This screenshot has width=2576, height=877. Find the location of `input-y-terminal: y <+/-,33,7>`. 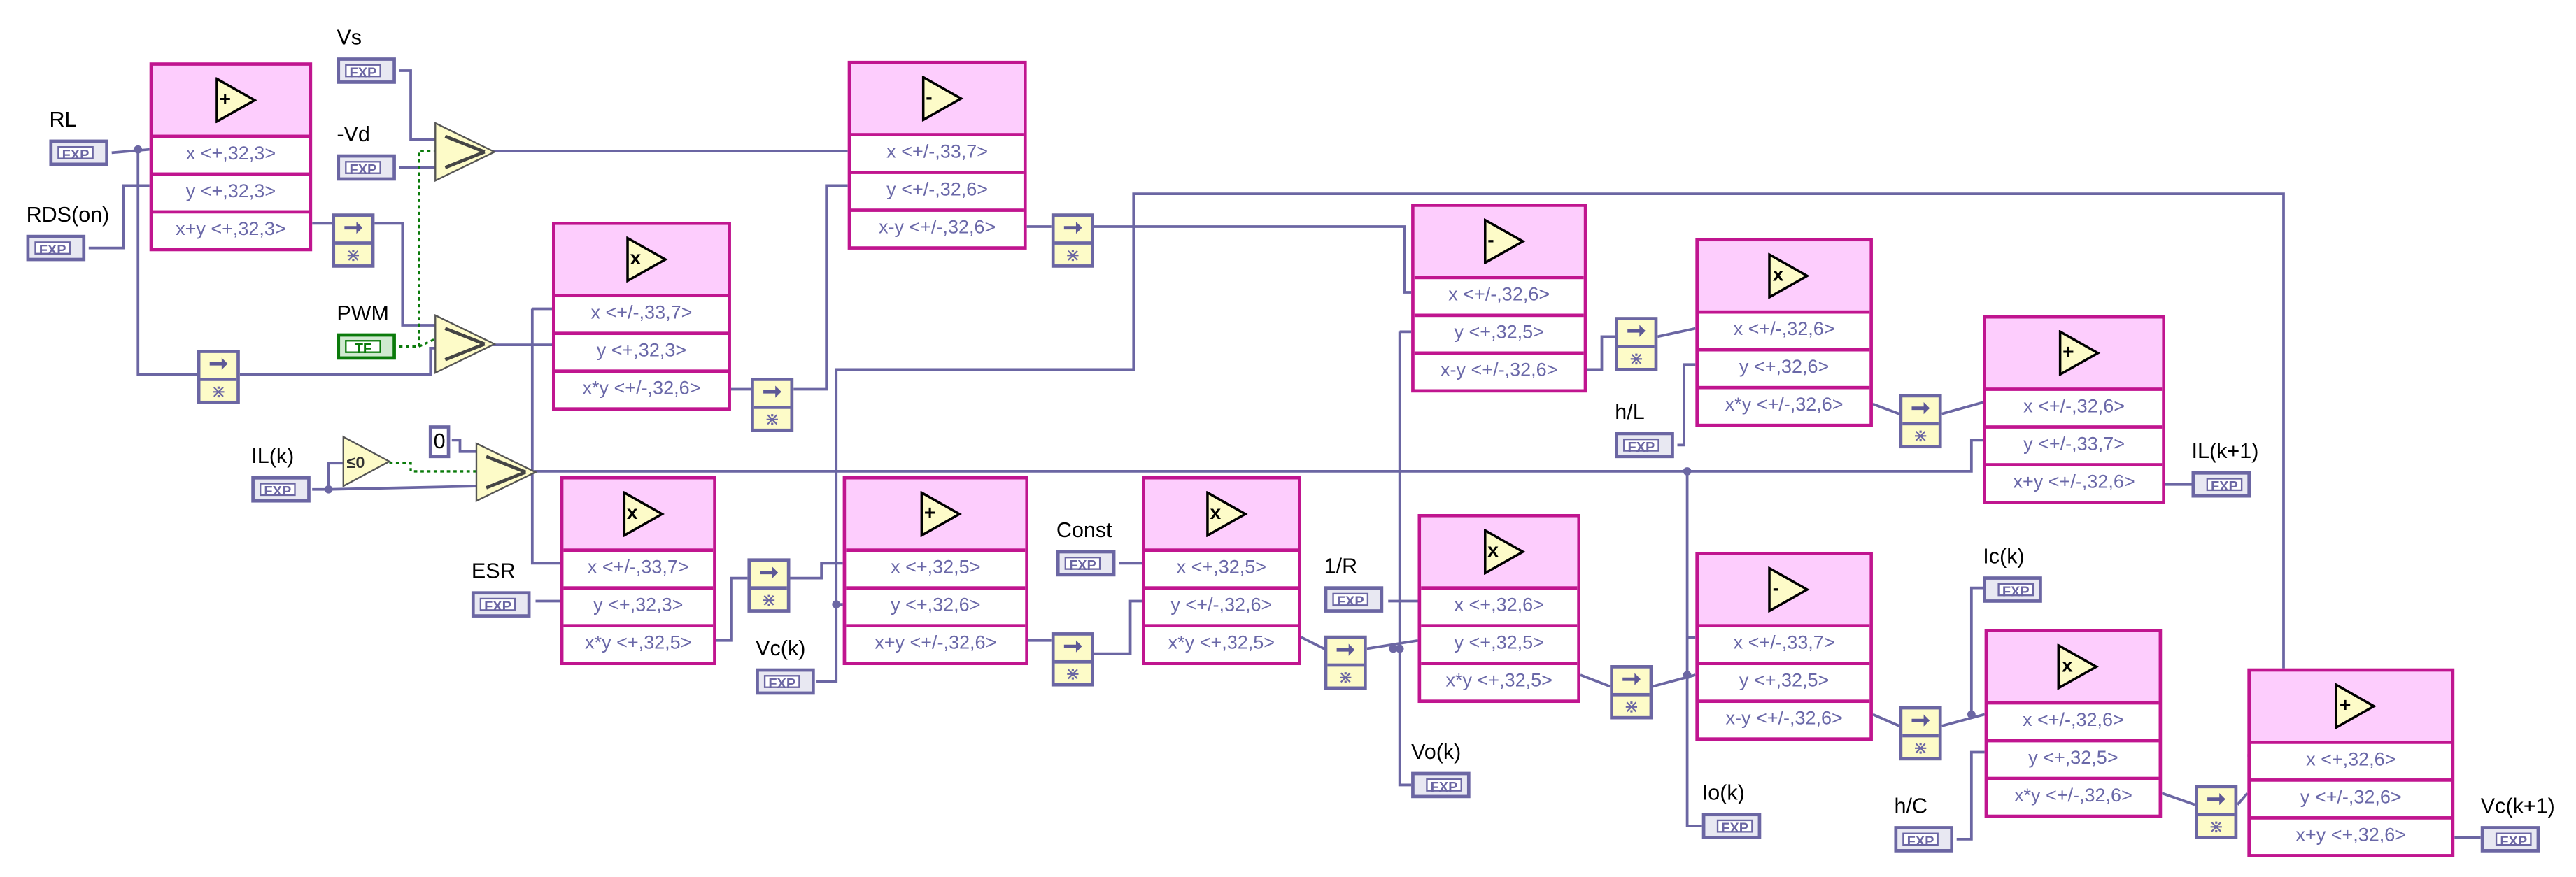

input-y-terminal: y <+/-,33,7> is located at coordinates (2074, 447).